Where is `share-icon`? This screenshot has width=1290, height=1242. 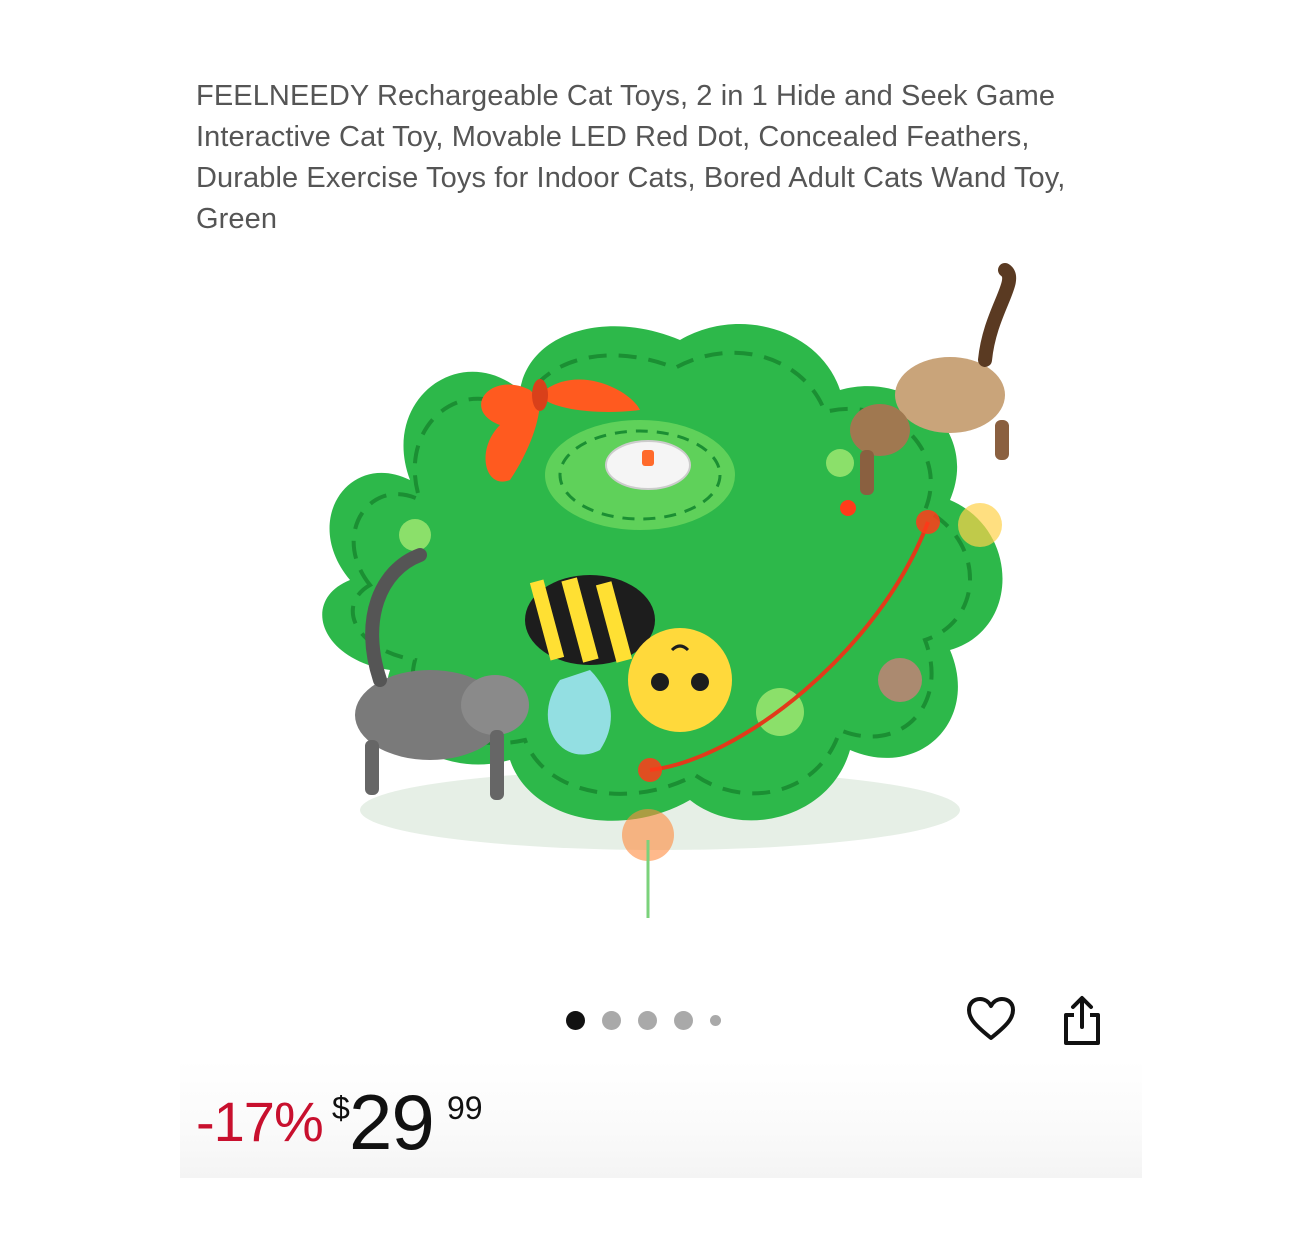
share-icon is located at coordinates (1082, 1020).